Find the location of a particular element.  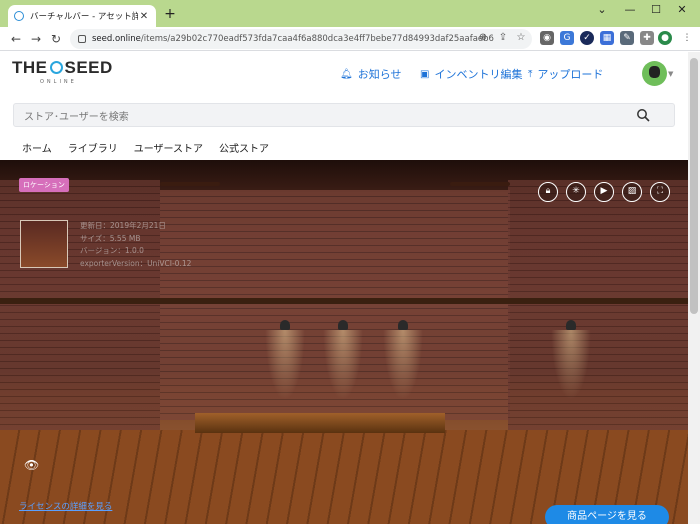

favicon-icon is located at coordinates (19, 16).